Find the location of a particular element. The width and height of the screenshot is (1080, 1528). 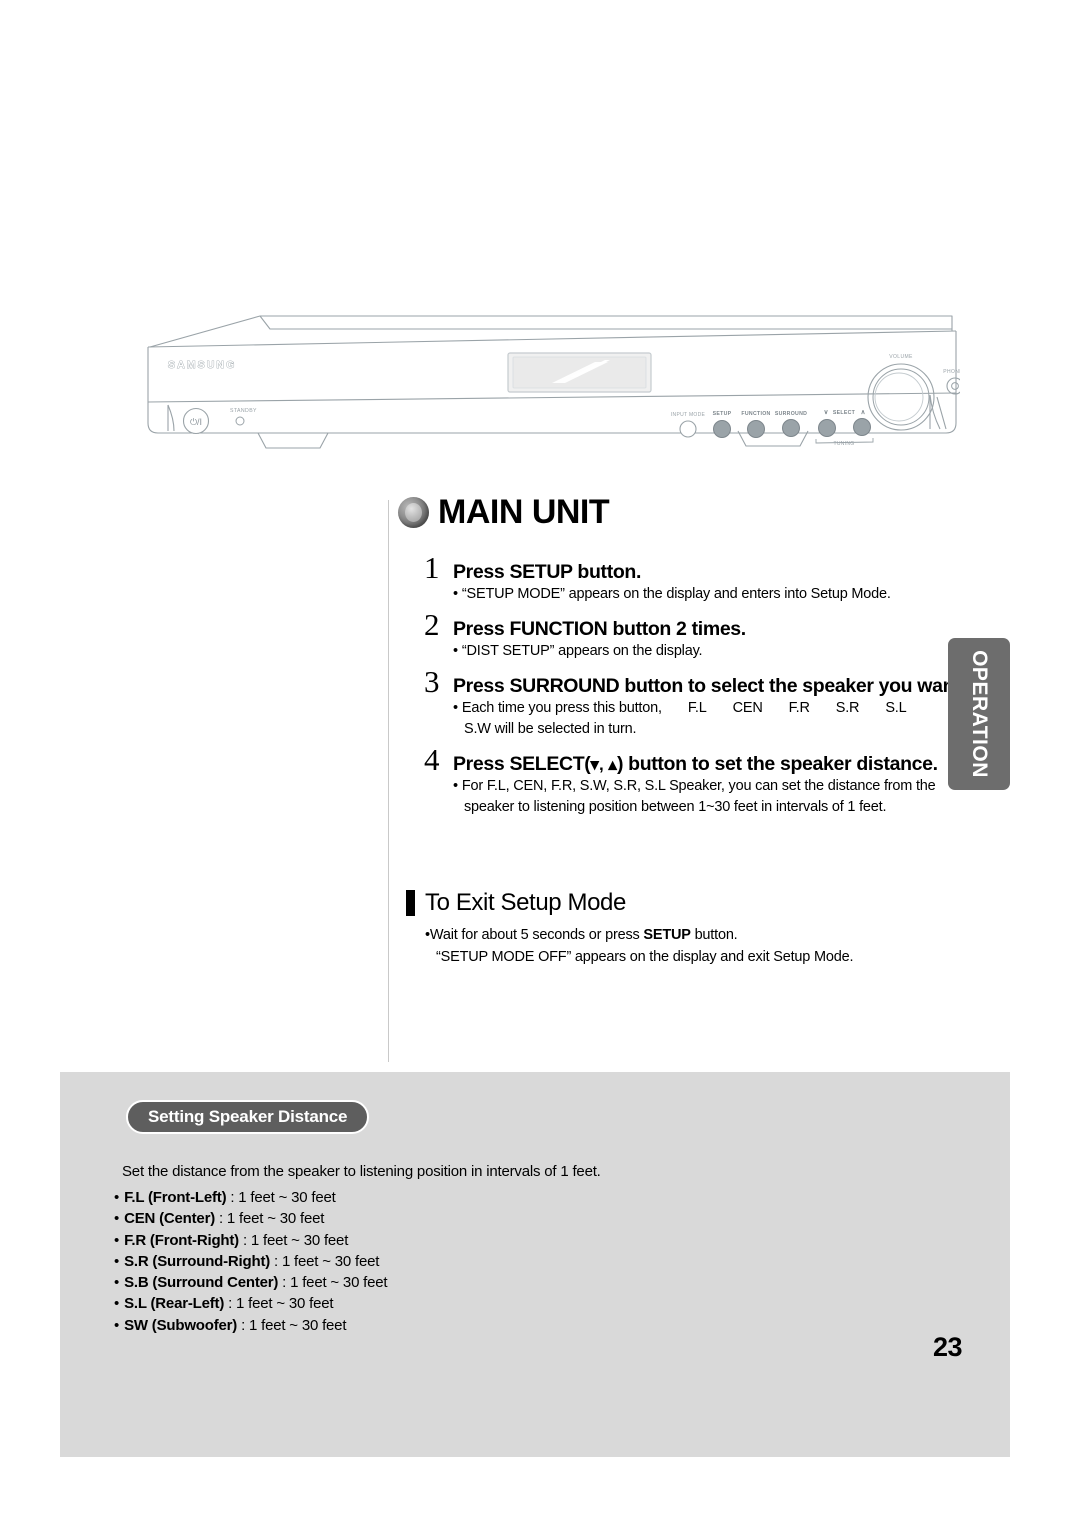

select-chevrons-icon: ▾, ▴ is located at coordinates (603, 764).